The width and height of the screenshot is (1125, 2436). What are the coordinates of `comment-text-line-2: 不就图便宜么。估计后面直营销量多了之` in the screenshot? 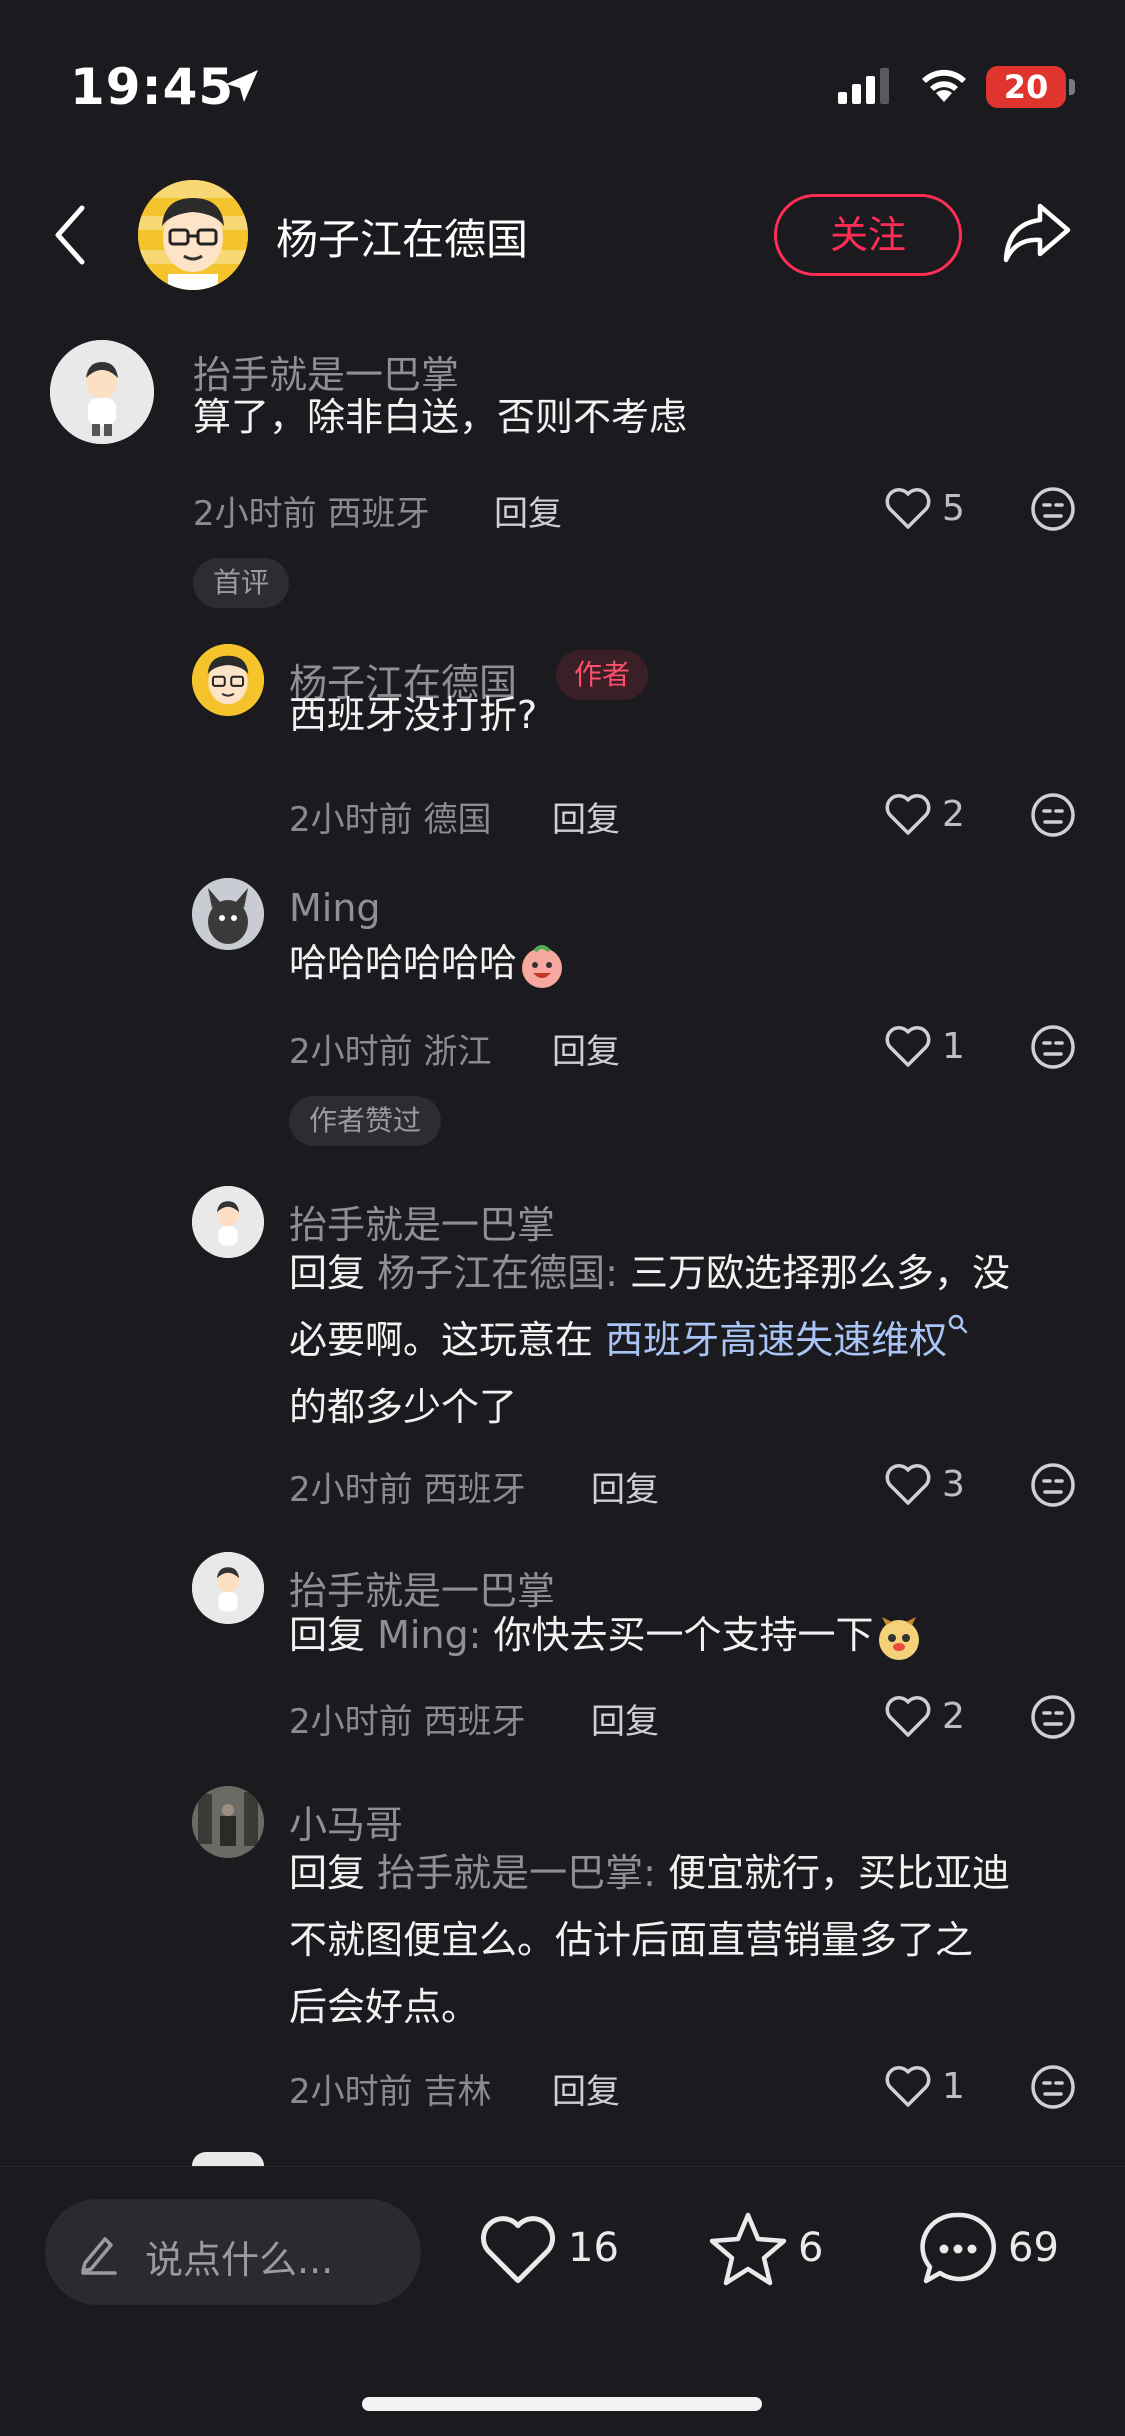 It's located at (631, 1940).